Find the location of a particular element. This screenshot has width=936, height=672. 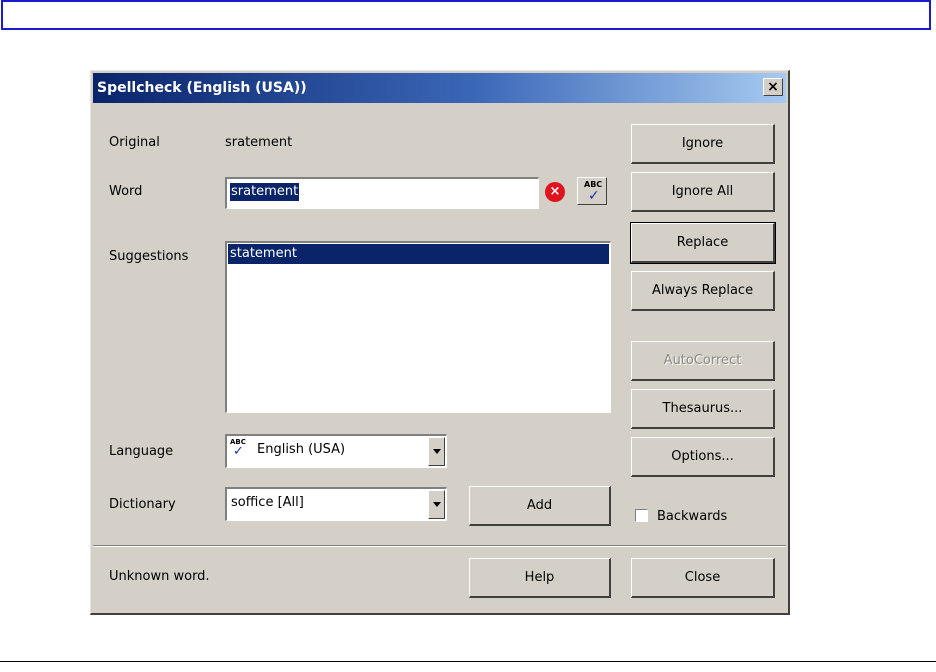

separator is located at coordinates (439, 546).